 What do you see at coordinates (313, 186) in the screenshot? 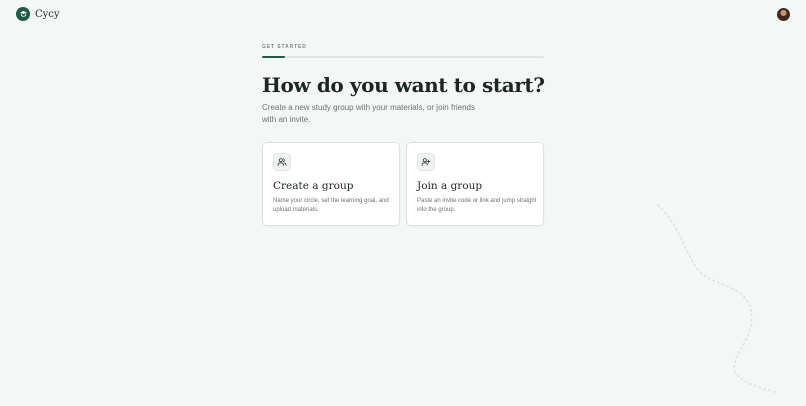
I see `create-group-title: Create a group` at bounding box center [313, 186].